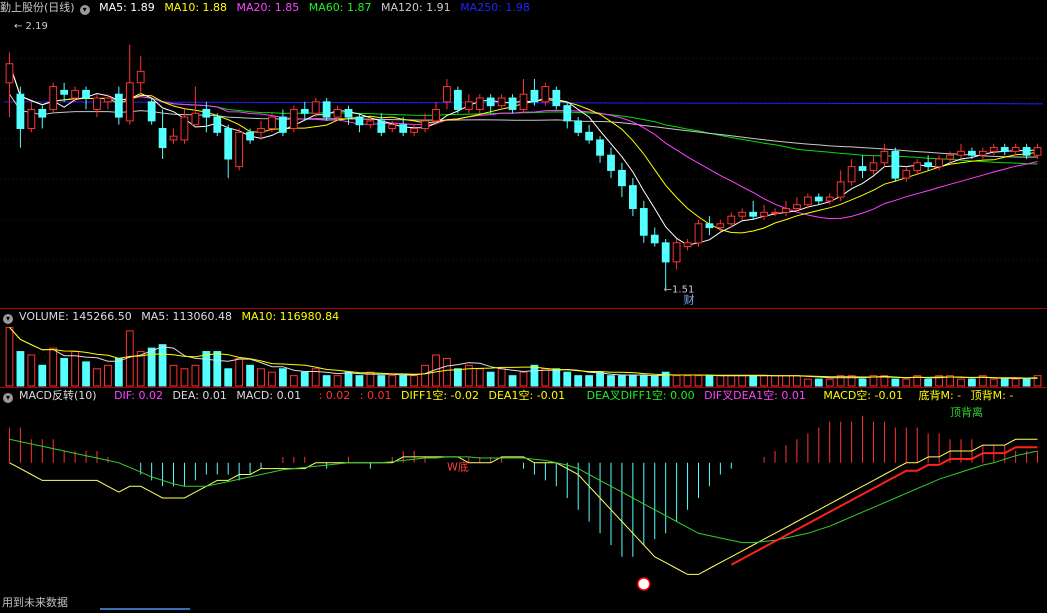 This screenshot has height=613, width=1047. Describe the element at coordinates (375, 395) in the screenshot. I see `field2-label: : 0.01` at that location.